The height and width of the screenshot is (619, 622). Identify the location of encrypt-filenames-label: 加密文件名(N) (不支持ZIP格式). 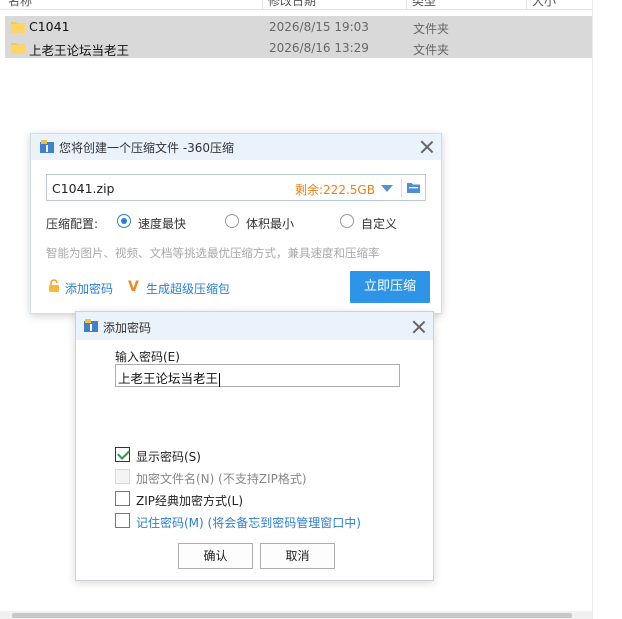
(221, 479).